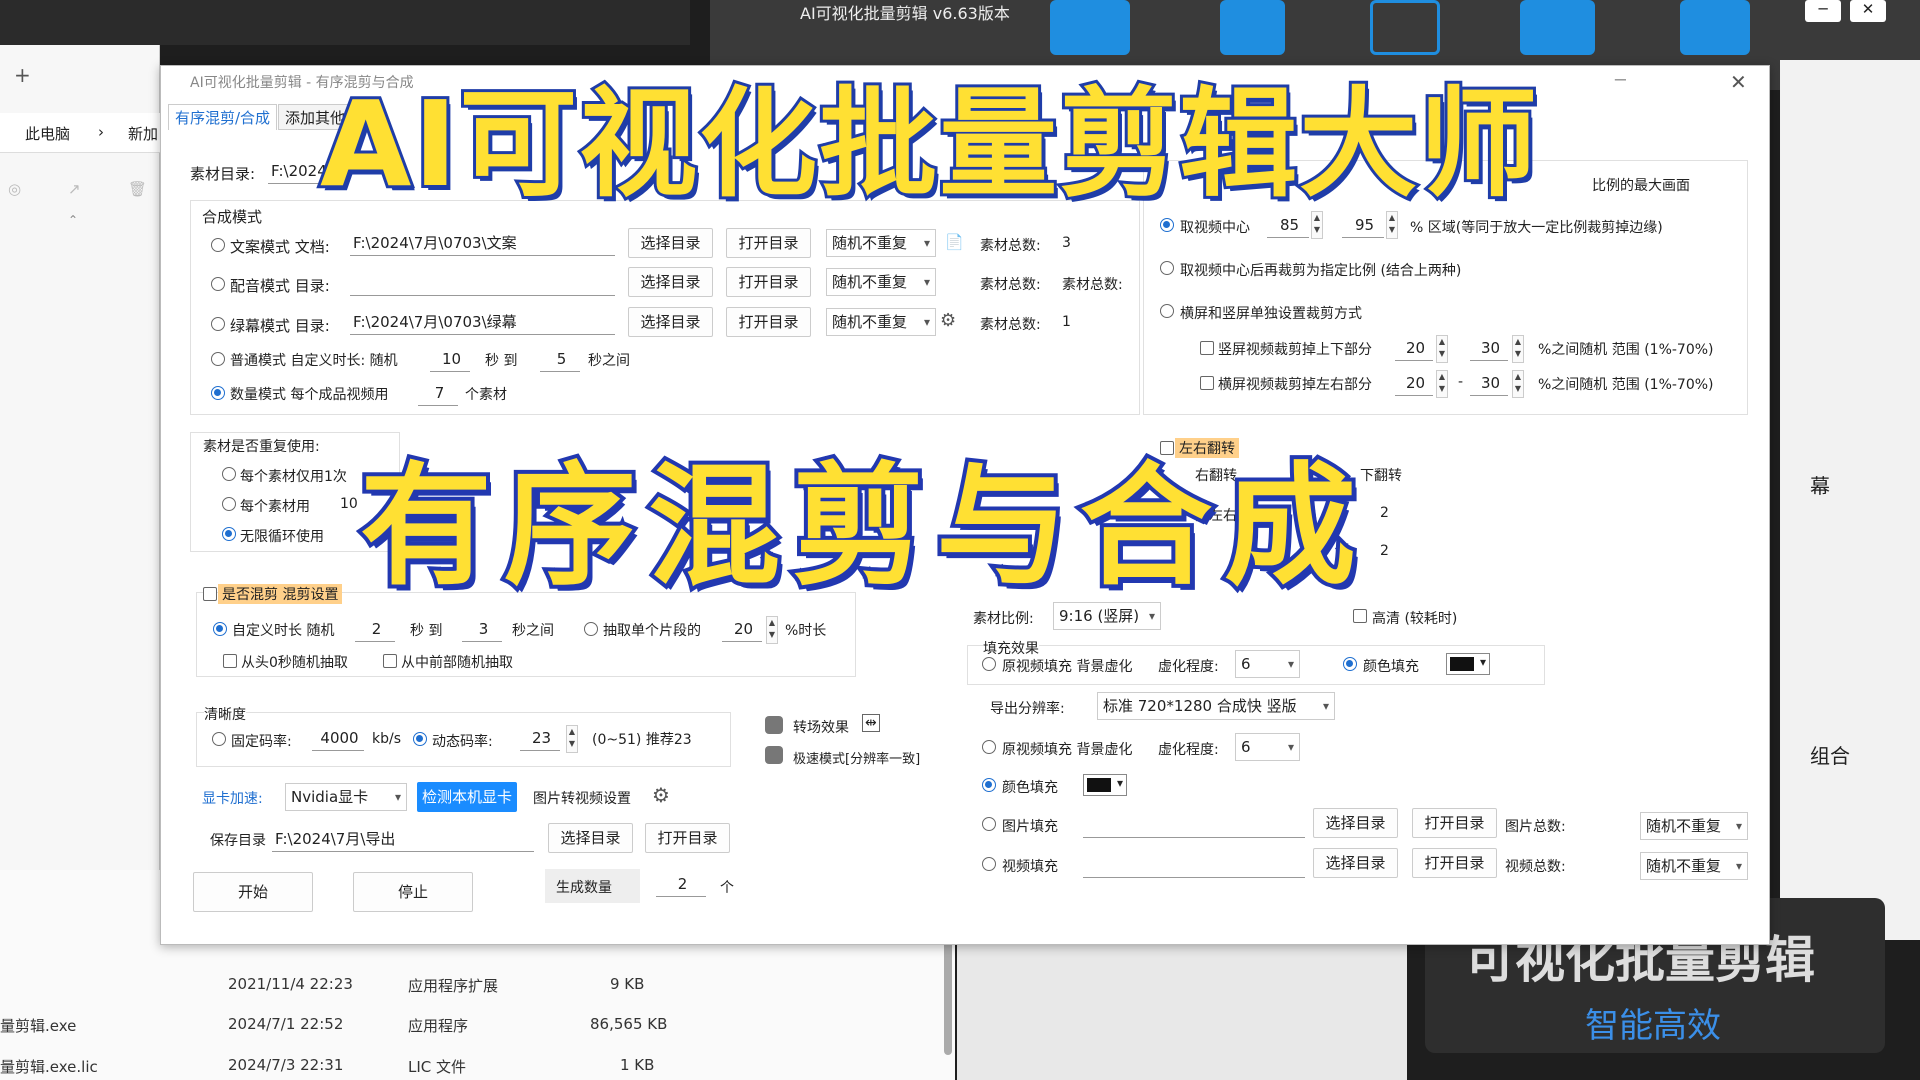  What do you see at coordinates (1489, 383) in the screenshot?
I see `crop-horizontal-b-input: 30` at bounding box center [1489, 383].